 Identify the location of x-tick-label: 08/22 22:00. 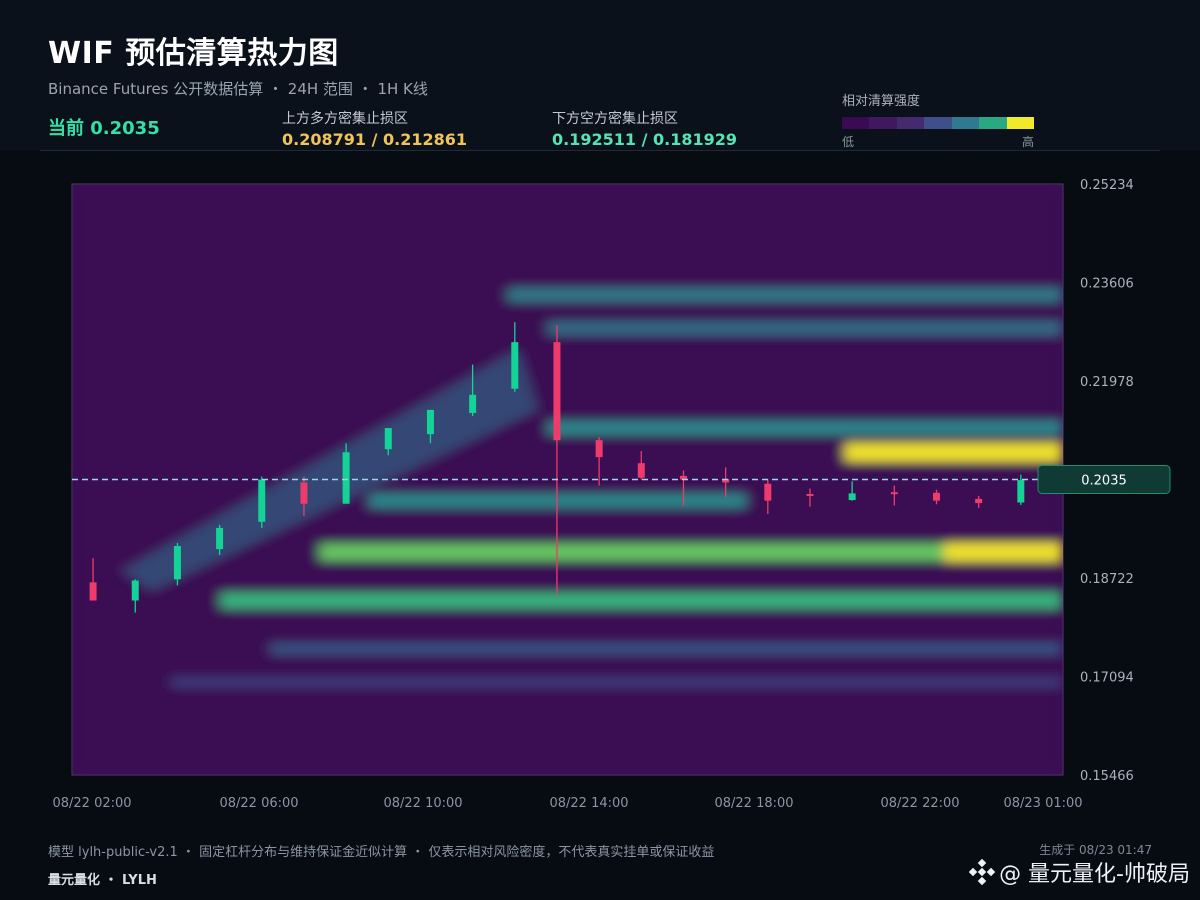
(919, 803).